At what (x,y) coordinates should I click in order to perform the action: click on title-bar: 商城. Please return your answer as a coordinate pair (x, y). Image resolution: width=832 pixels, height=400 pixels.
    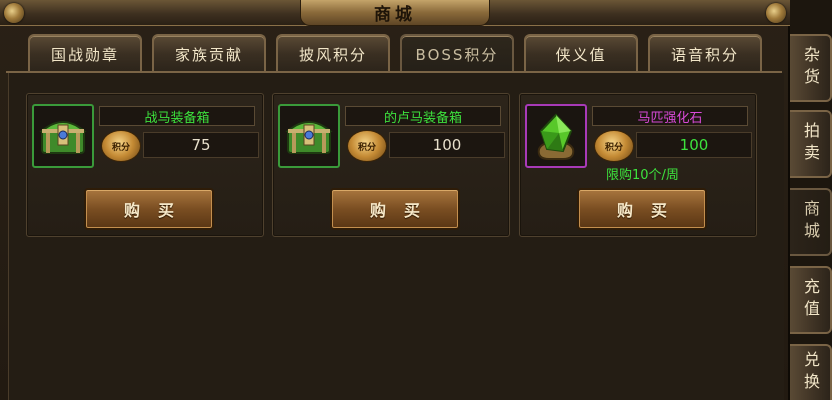
    Looking at the image, I should click on (395, 13).